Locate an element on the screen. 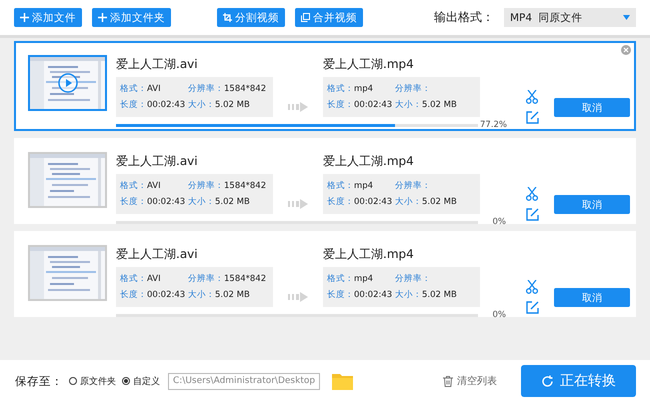  toolbar-button: 合并视频 is located at coordinates (329, 17).